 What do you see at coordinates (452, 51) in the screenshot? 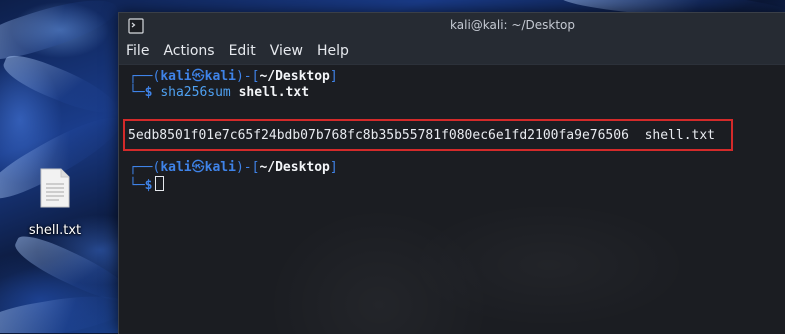
I see `menu-bar: File Actions Edit View Help` at bounding box center [452, 51].